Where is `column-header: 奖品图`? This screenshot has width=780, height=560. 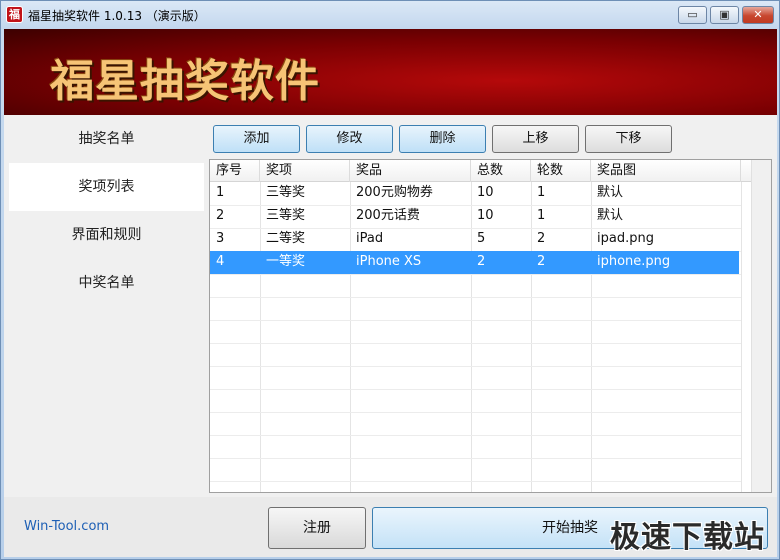 column-header: 奖品图 is located at coordinates (666, 171).